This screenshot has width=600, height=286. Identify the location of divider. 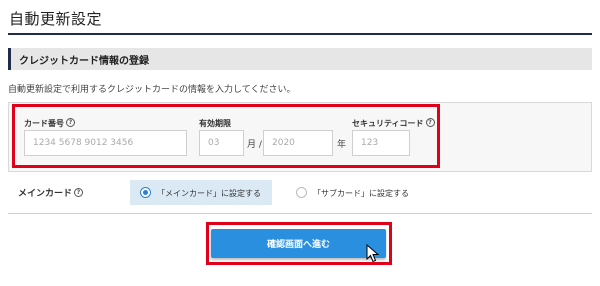
(300, 213).